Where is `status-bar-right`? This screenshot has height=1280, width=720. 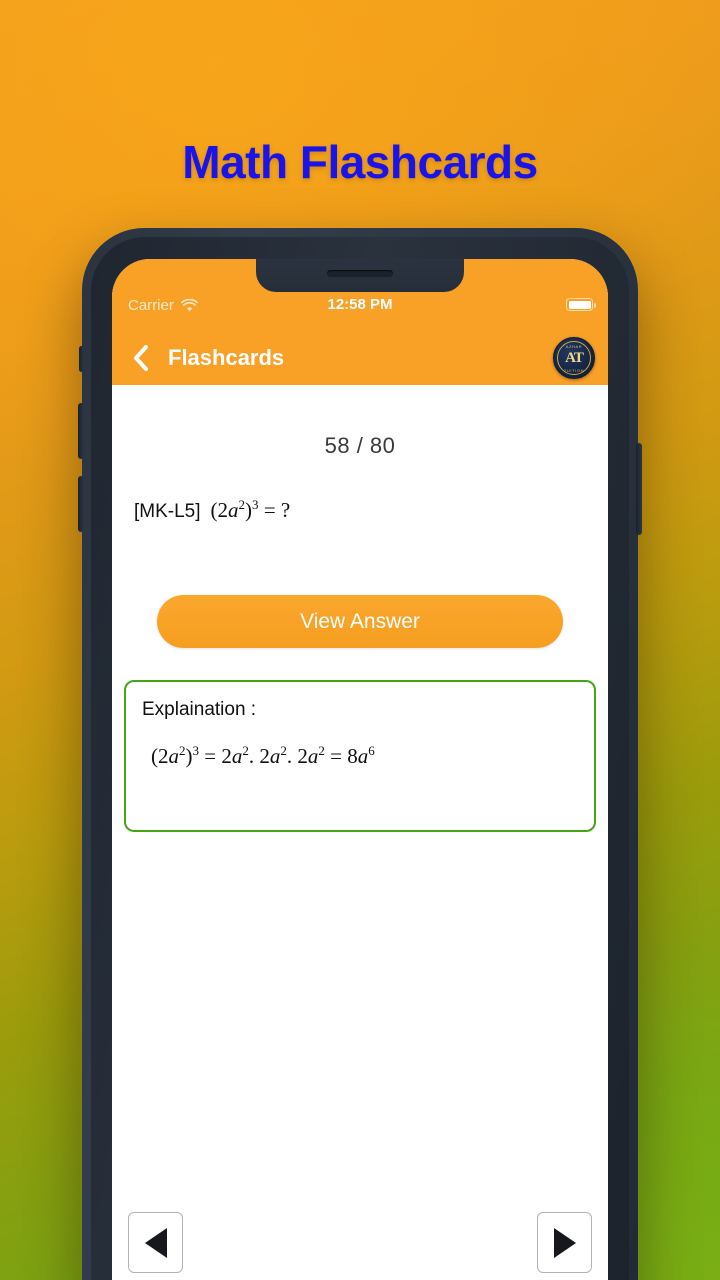 status-bar-right is located at coordinates (581, 304).